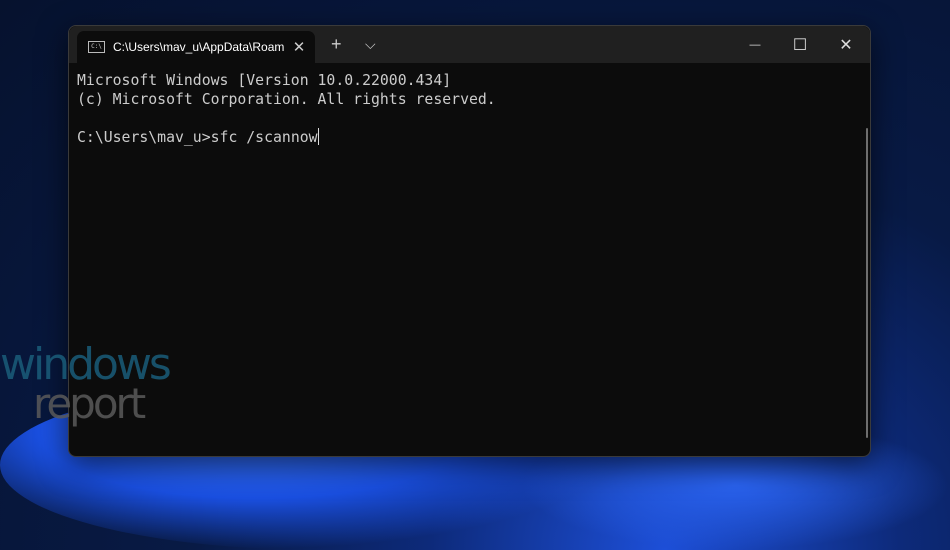 The image size is (950, 550). What do you see at coordinates (199, 47) in the screenshot?
I see `tab-title: C:\Users\mav_u\AppData\Roam` at bounding box center [199, 47].